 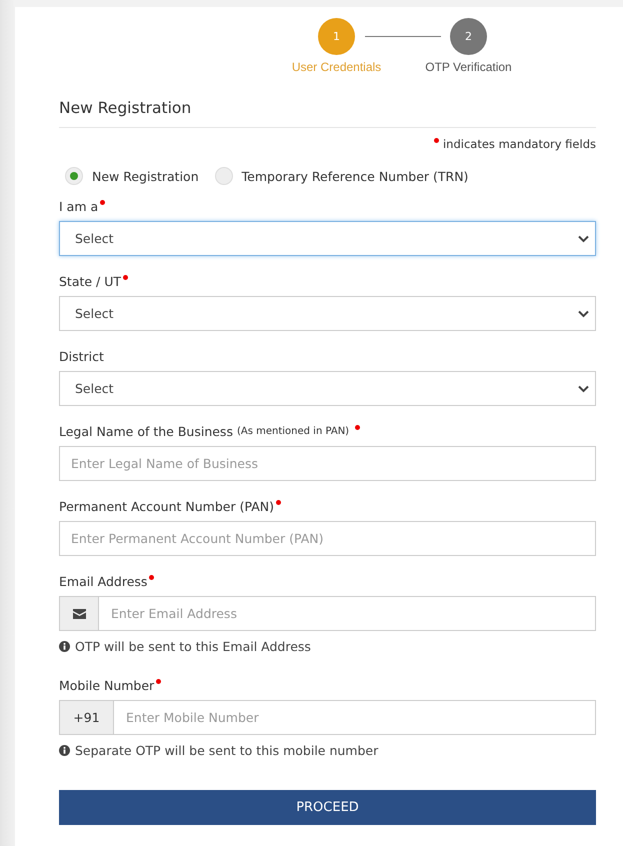 What do you see at coordinates (146, 431) in the screenshot?
I see `field-label: Legal Name of the Business` at bounding box center [146, 431].